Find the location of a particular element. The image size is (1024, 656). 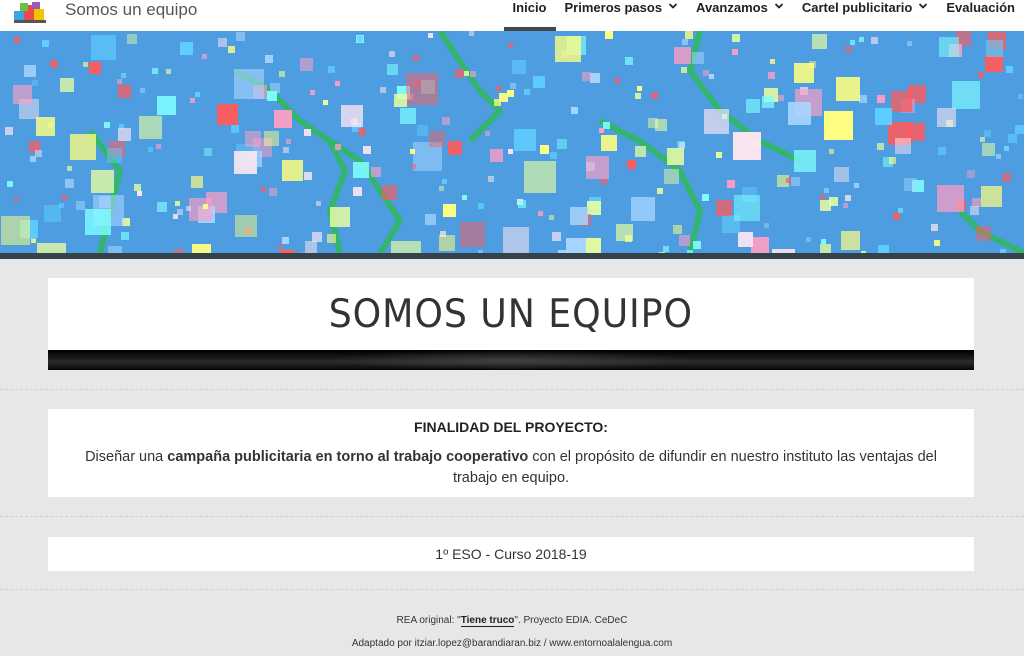

nav-item-evaluación: Evaluación is located at coordinates (980, 15).